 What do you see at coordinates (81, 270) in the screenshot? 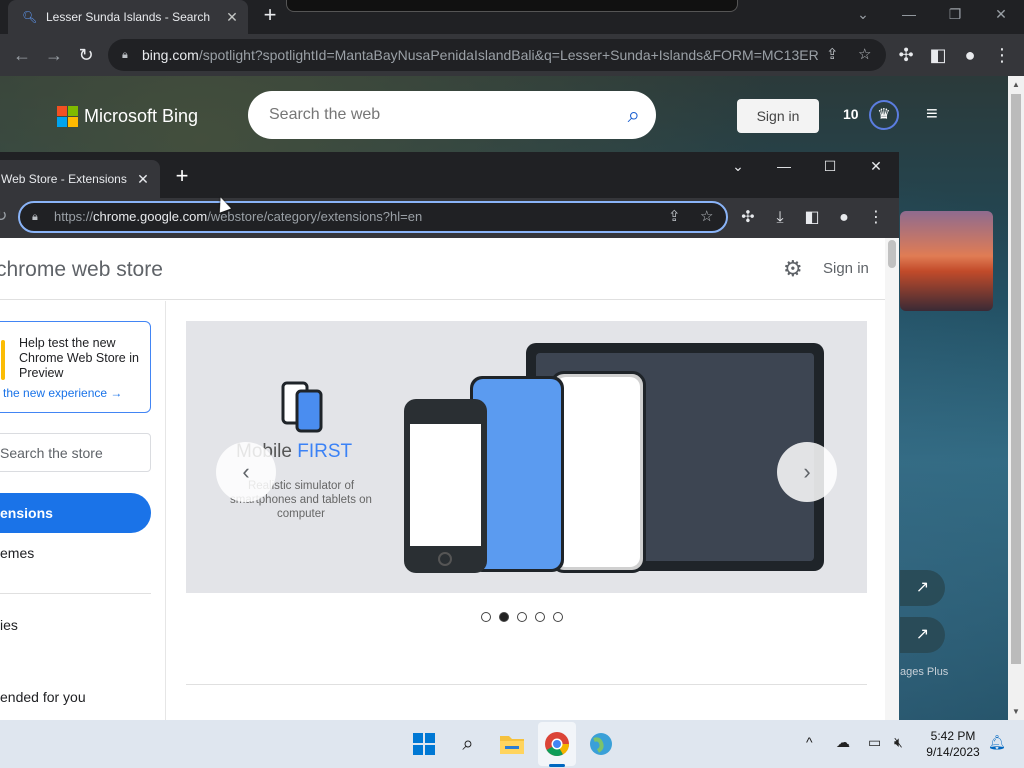
I see `store-title: chrome web store` at bounding box center [81, 270].